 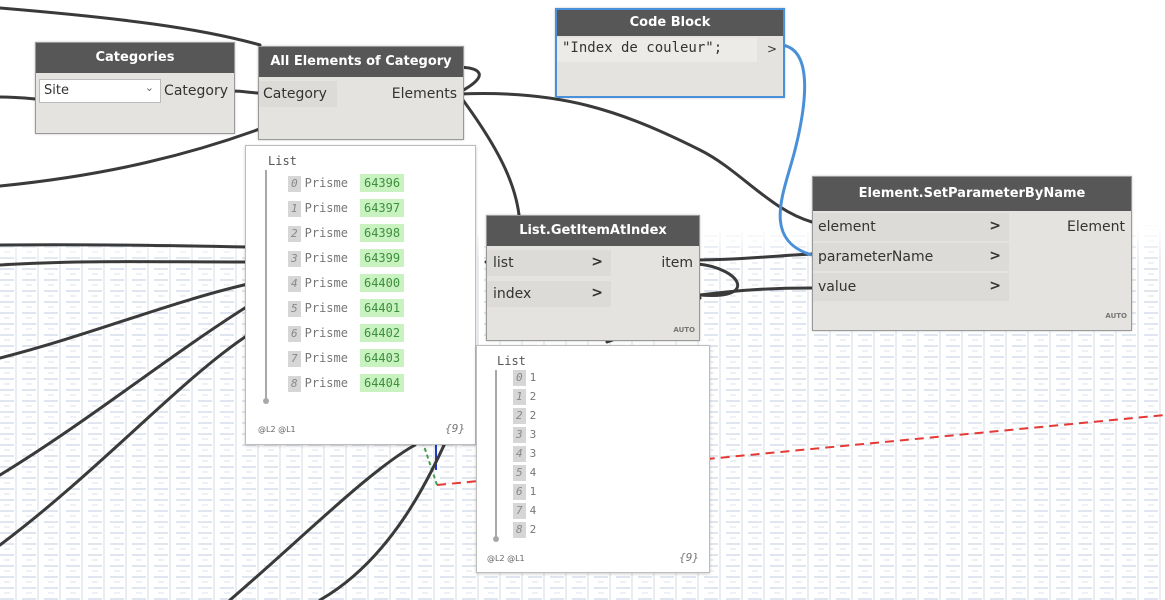 What do you see at coordinates (294, 284) in the screenshot?
I see `list-item-index: 4` at bounding box center [294, 284].